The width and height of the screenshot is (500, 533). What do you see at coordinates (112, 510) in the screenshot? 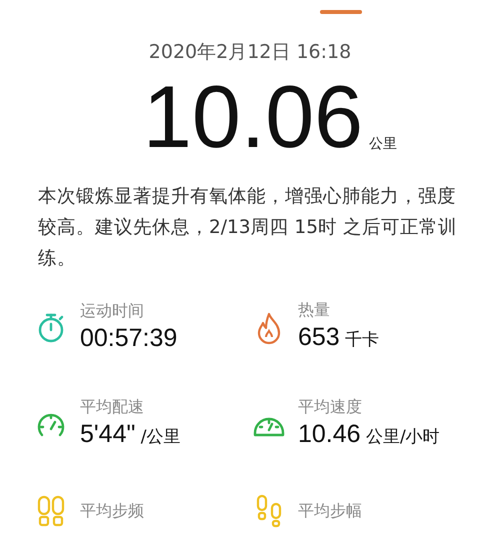
I see `stat-label: 平均步频` at bounding box center [112, 510].